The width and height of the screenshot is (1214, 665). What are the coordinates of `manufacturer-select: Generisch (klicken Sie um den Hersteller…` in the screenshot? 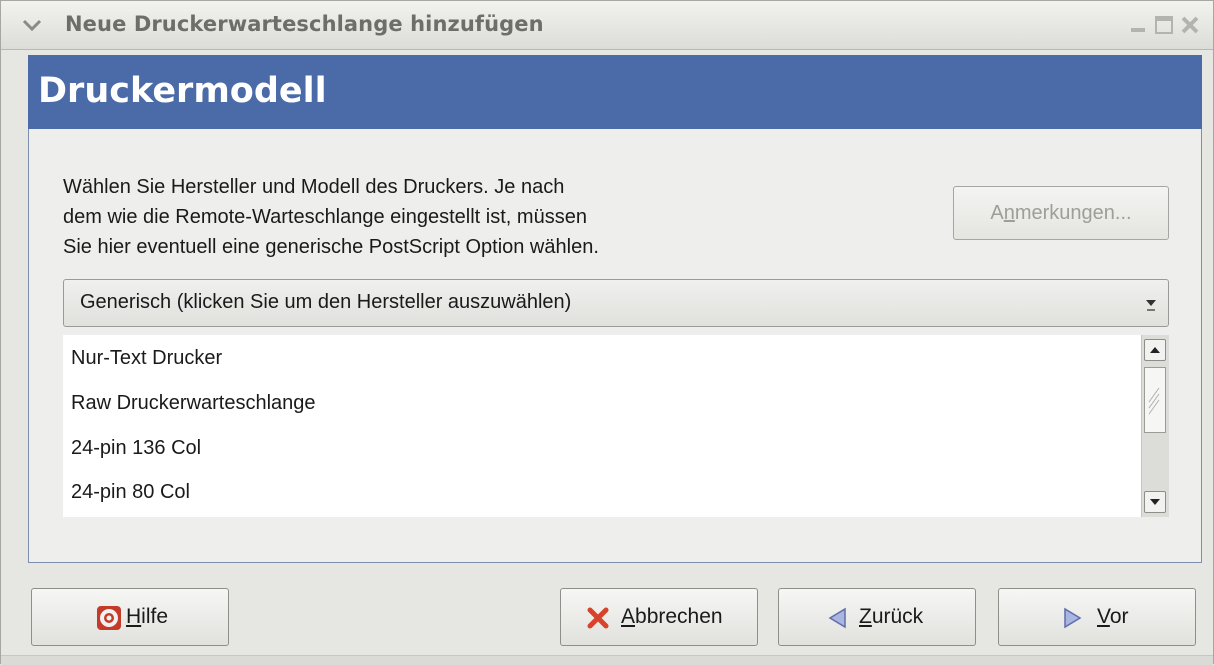 It's located at (616, 303).